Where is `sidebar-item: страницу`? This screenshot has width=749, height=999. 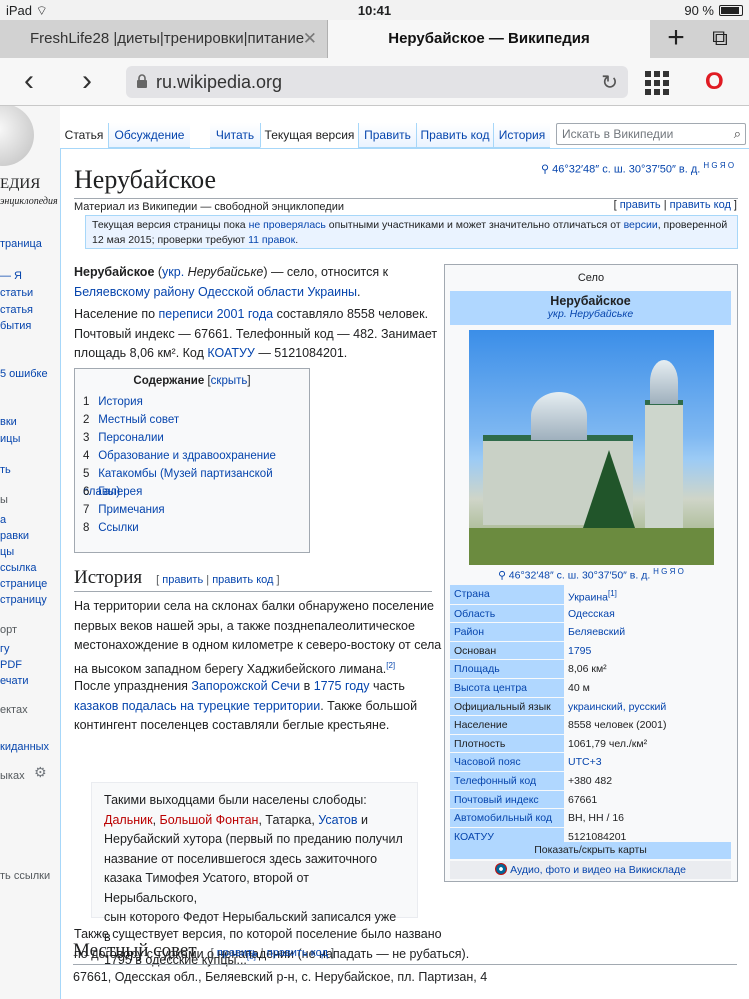 sidebar-item: страницу is located at coordinates (23, 600).